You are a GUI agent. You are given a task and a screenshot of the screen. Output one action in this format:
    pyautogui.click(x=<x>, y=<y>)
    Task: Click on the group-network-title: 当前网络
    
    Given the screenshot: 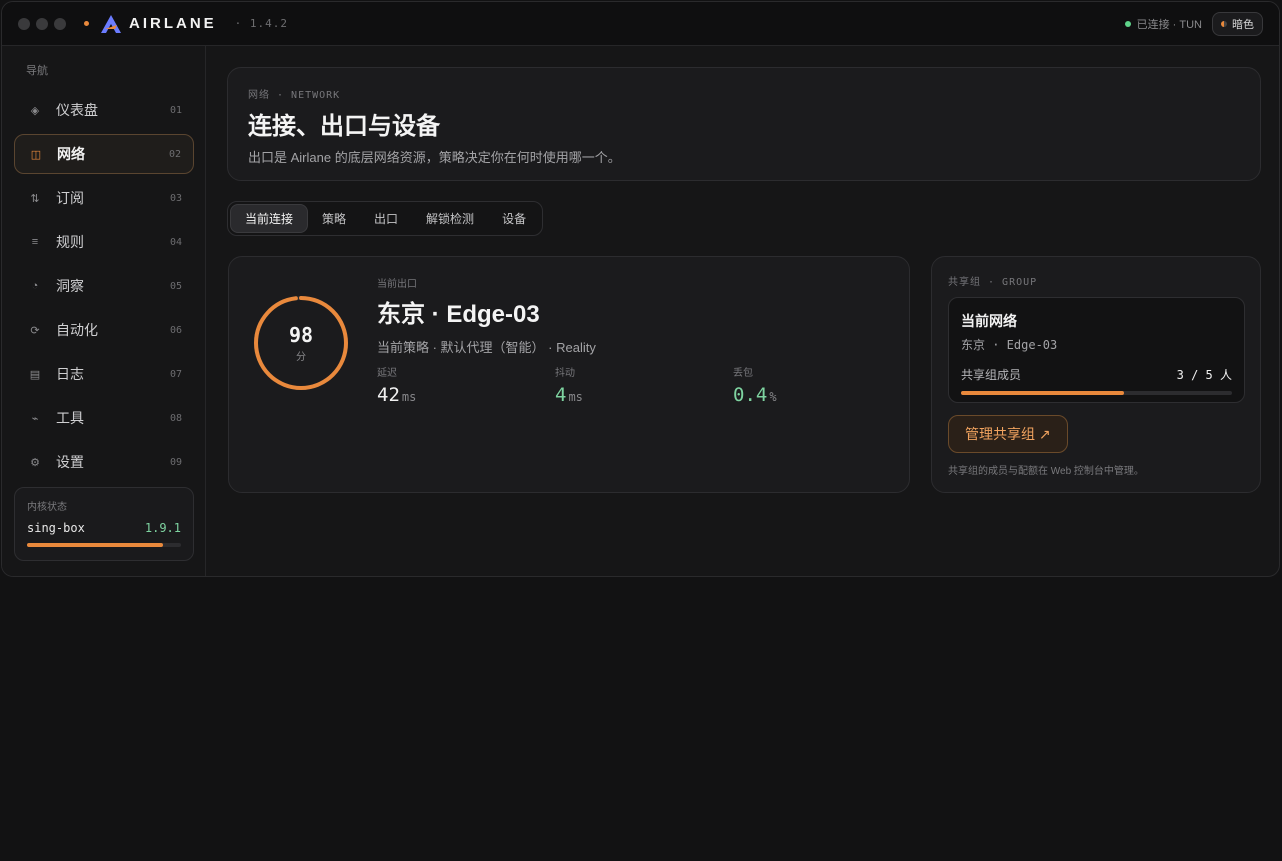 What is the action you would take?
    pyautogui.click(x=989, y=321)
    